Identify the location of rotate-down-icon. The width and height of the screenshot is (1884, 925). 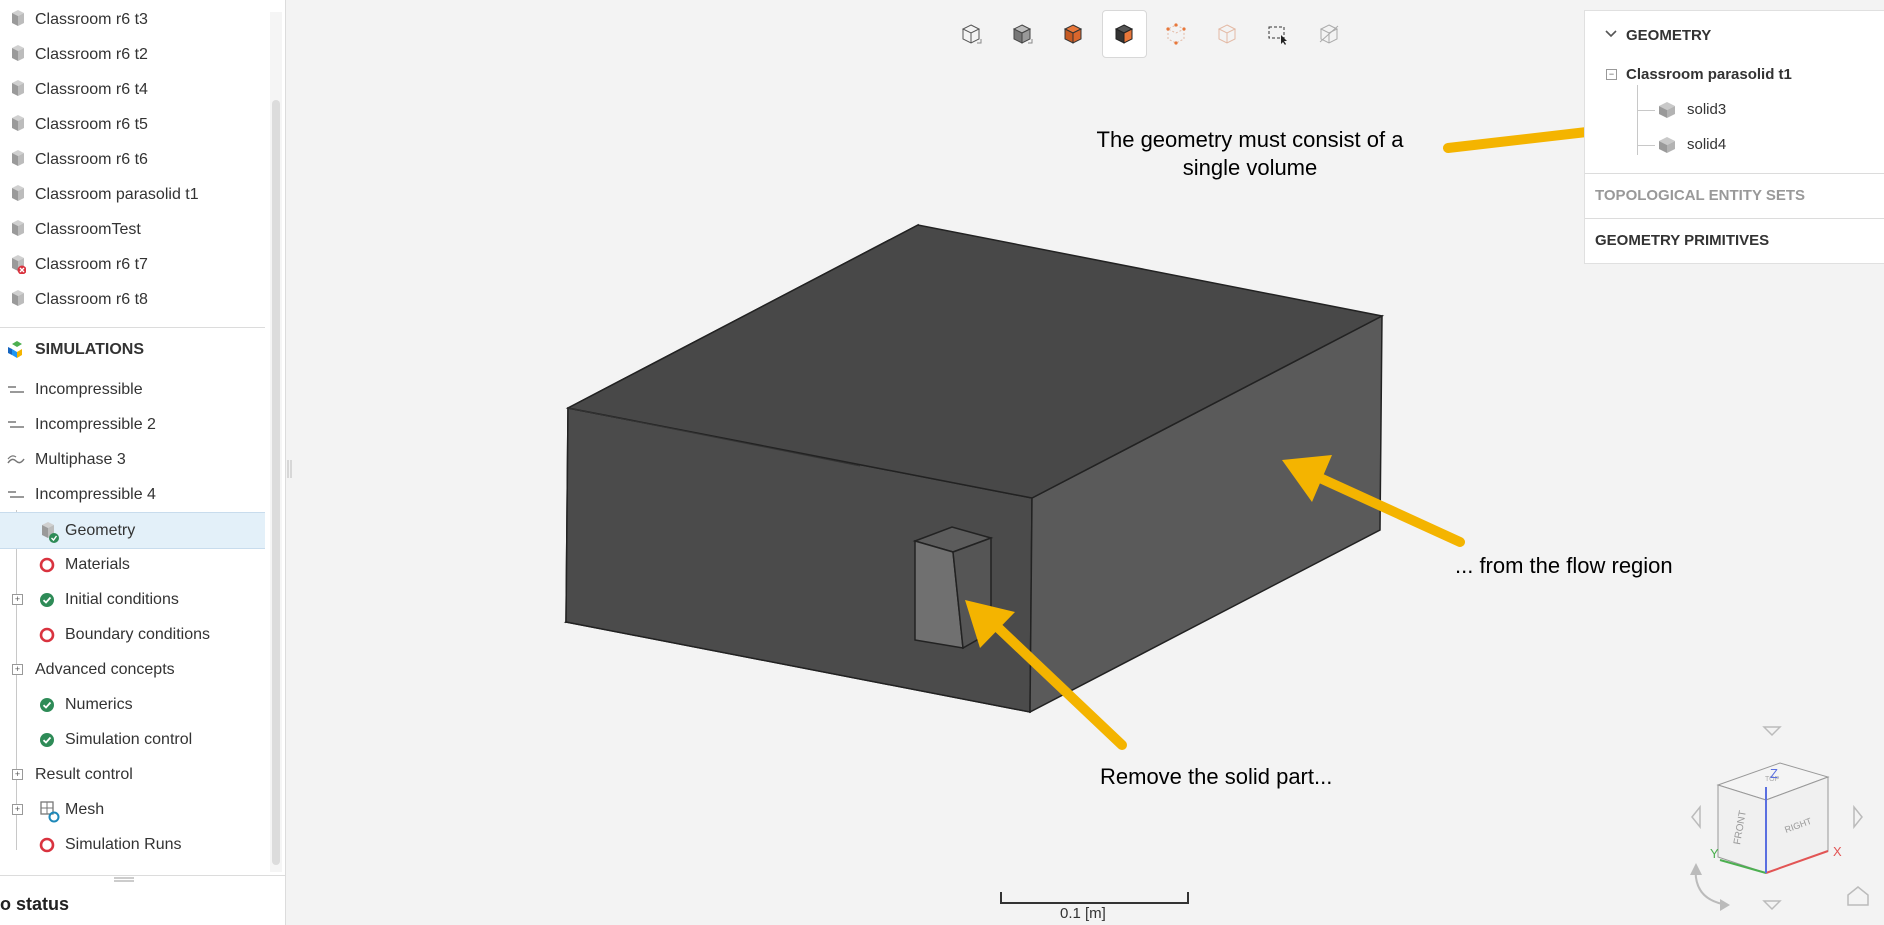
(1772, 905).